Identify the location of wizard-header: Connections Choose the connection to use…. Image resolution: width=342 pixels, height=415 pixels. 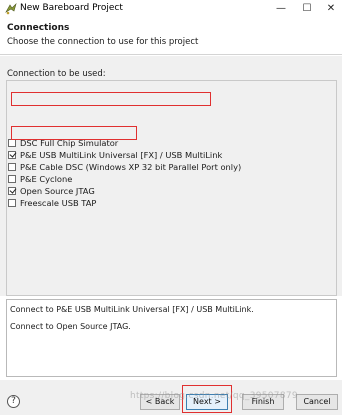
(171, 36).